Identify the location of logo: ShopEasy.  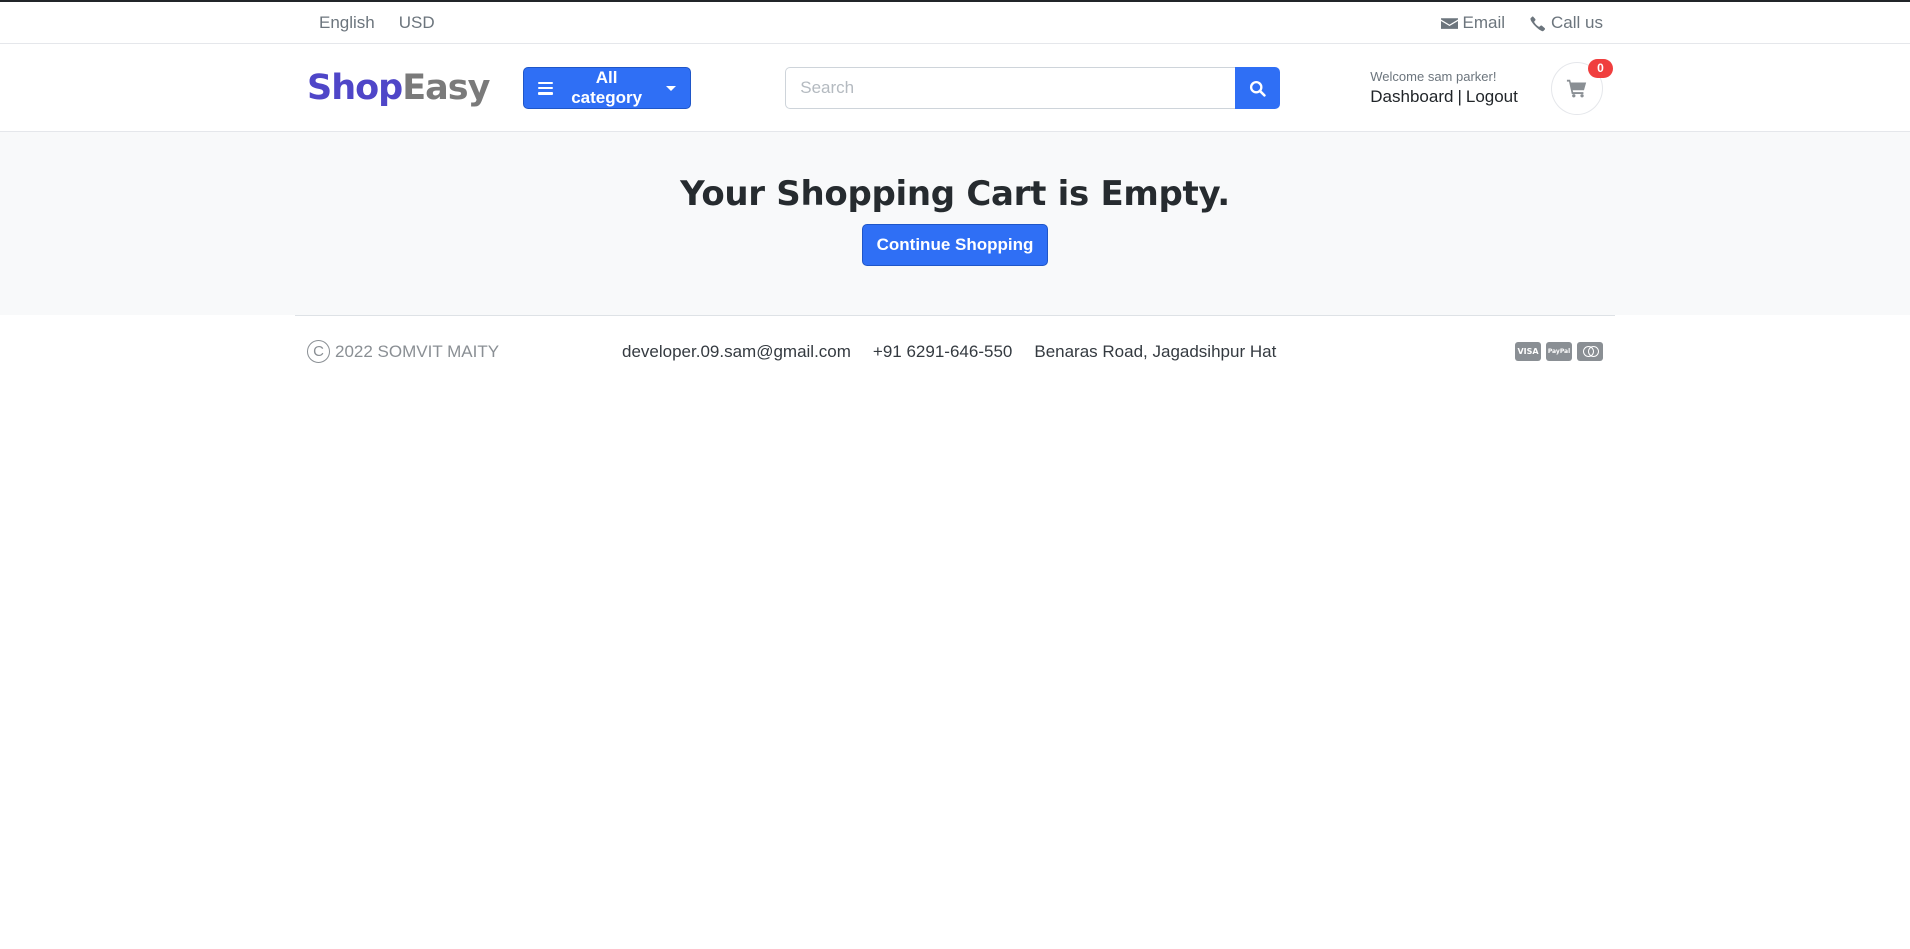
(415, 88).